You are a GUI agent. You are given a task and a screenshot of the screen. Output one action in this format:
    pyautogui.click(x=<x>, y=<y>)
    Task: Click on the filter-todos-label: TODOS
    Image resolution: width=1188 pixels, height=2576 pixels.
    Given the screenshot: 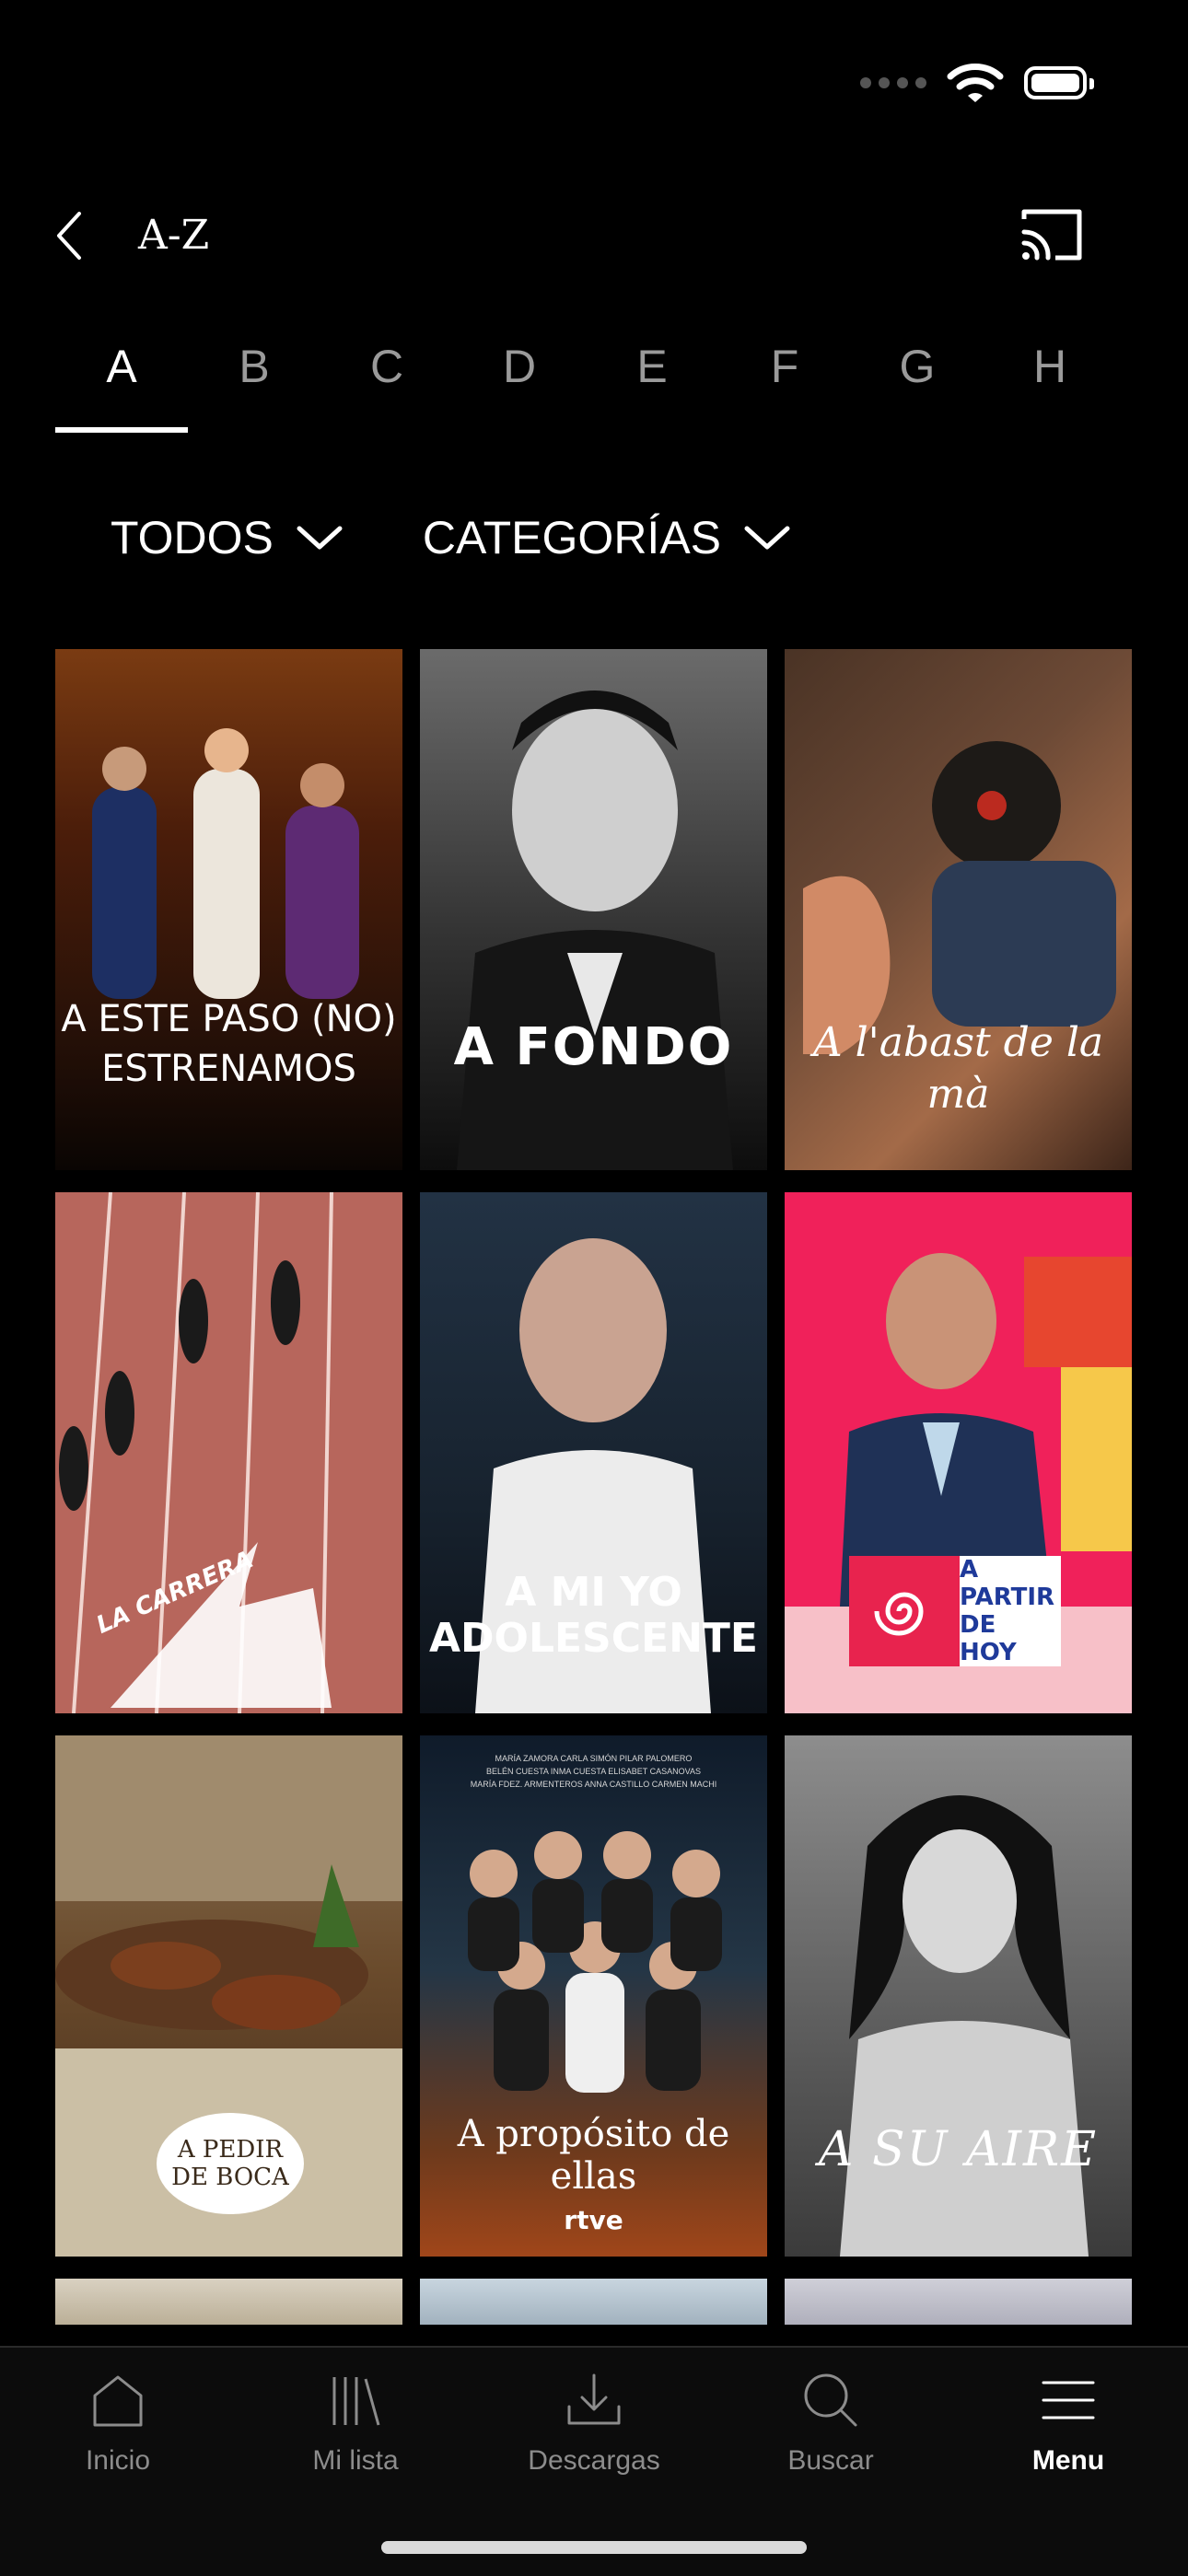 What is the action you would take?
    pyautogui.click(x=192, y=537)
    